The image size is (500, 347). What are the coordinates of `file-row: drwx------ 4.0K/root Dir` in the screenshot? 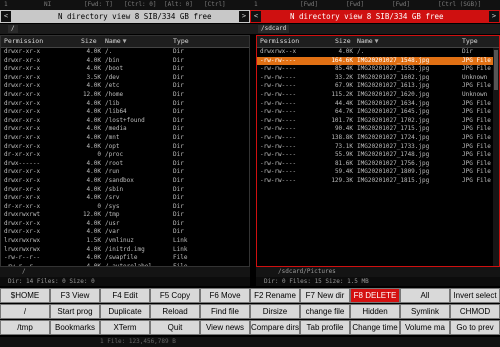 It's located at (125, 164).